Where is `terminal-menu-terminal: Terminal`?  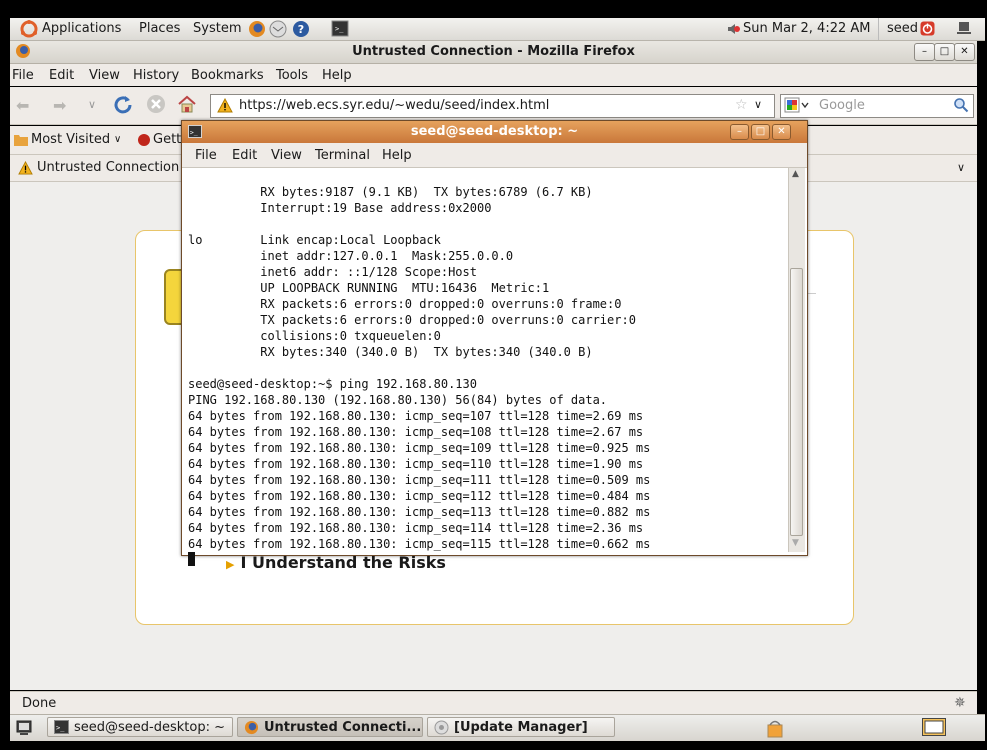
terminal-menu-terminal: Terminal is located at coordinates (342, 155).